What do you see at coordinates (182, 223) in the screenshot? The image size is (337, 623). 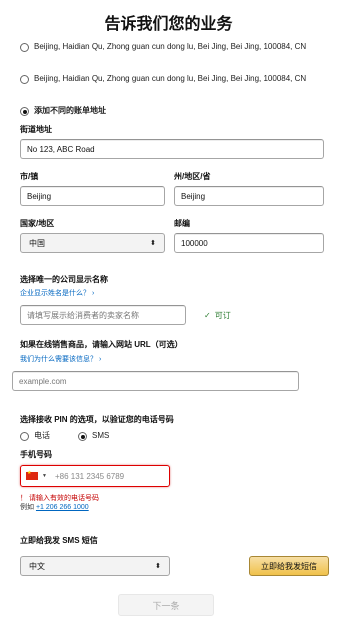 I see `postal-label: 邮编` at bounding box center [182, 223].